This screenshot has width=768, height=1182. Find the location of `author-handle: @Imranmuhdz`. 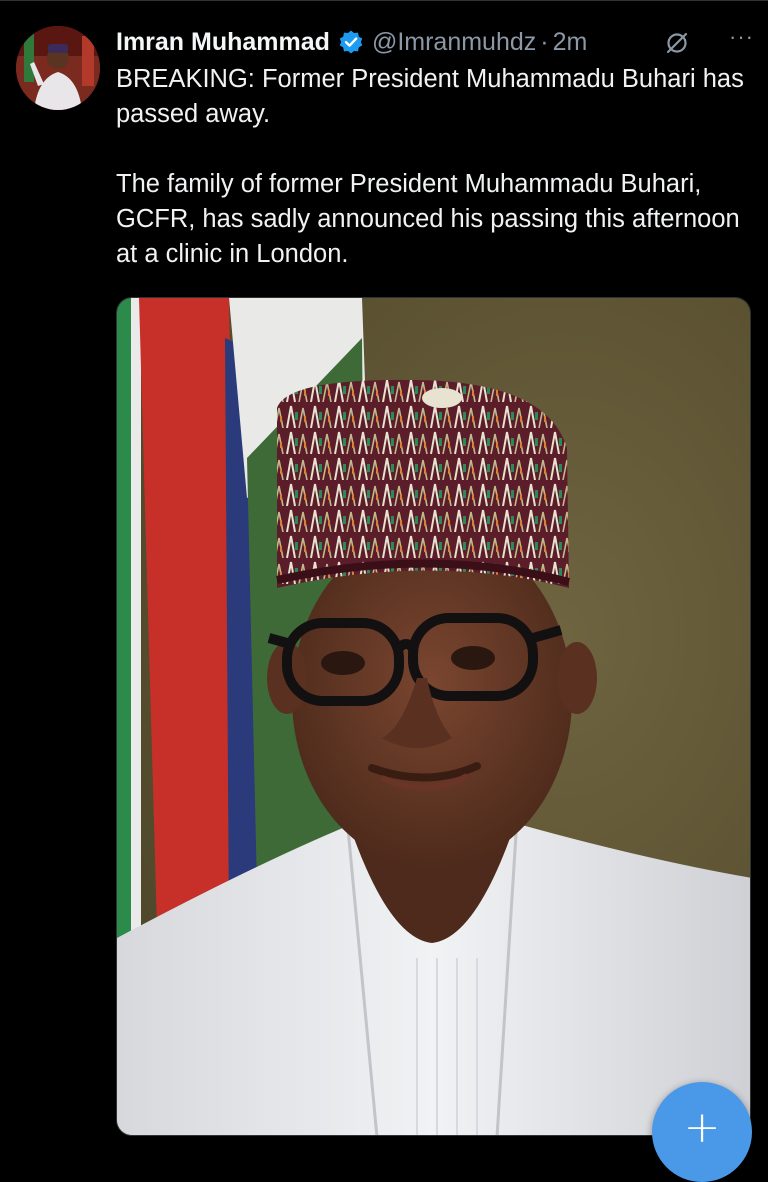

author-handle: @Imranmuhdz is located at coordinates (454, 42).